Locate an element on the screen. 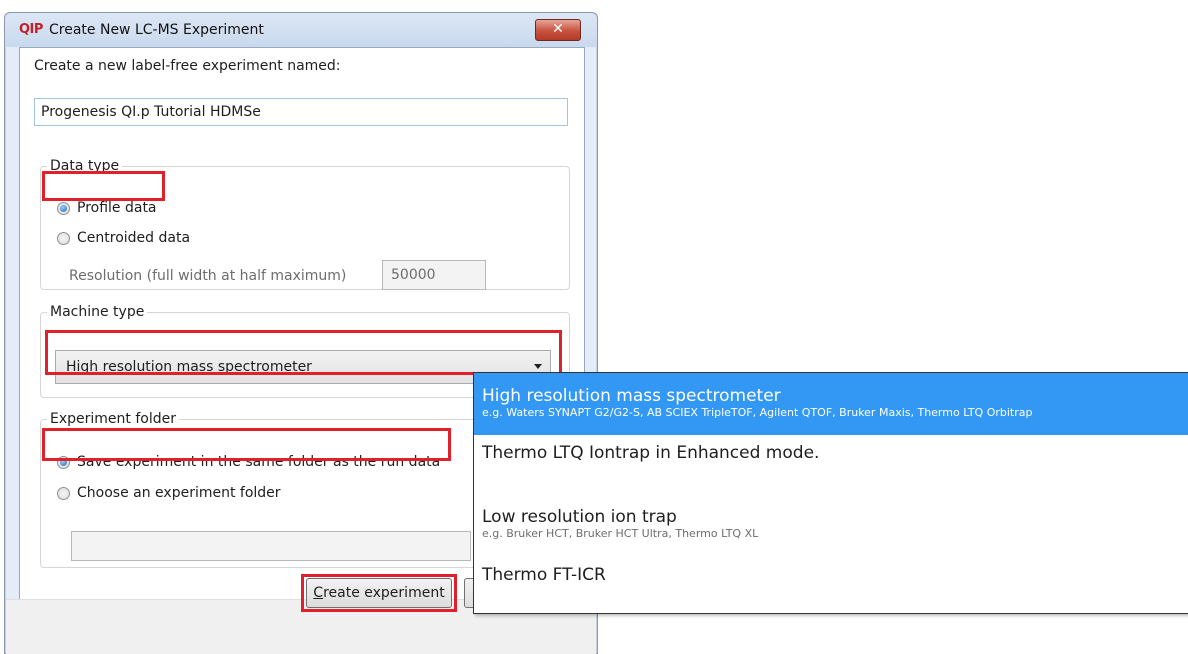  option-title: High resolution mass spectrometer is located at coordinates (631, 396).